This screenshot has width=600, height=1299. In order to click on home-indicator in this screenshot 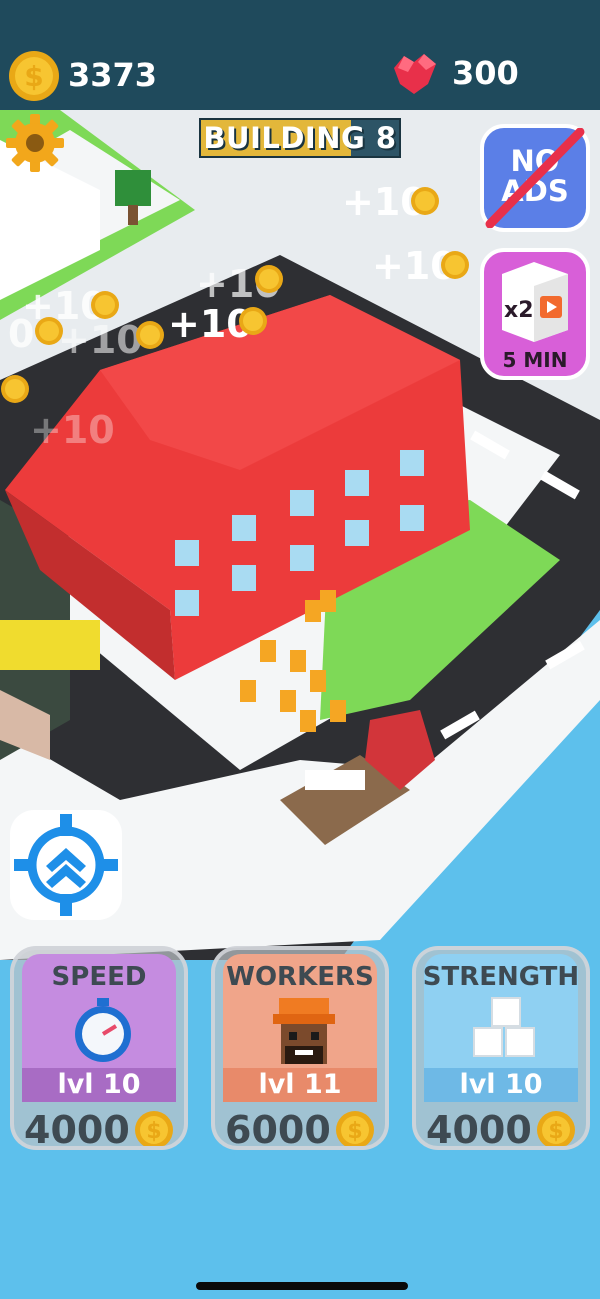, I will do `click(302, 1286)`.